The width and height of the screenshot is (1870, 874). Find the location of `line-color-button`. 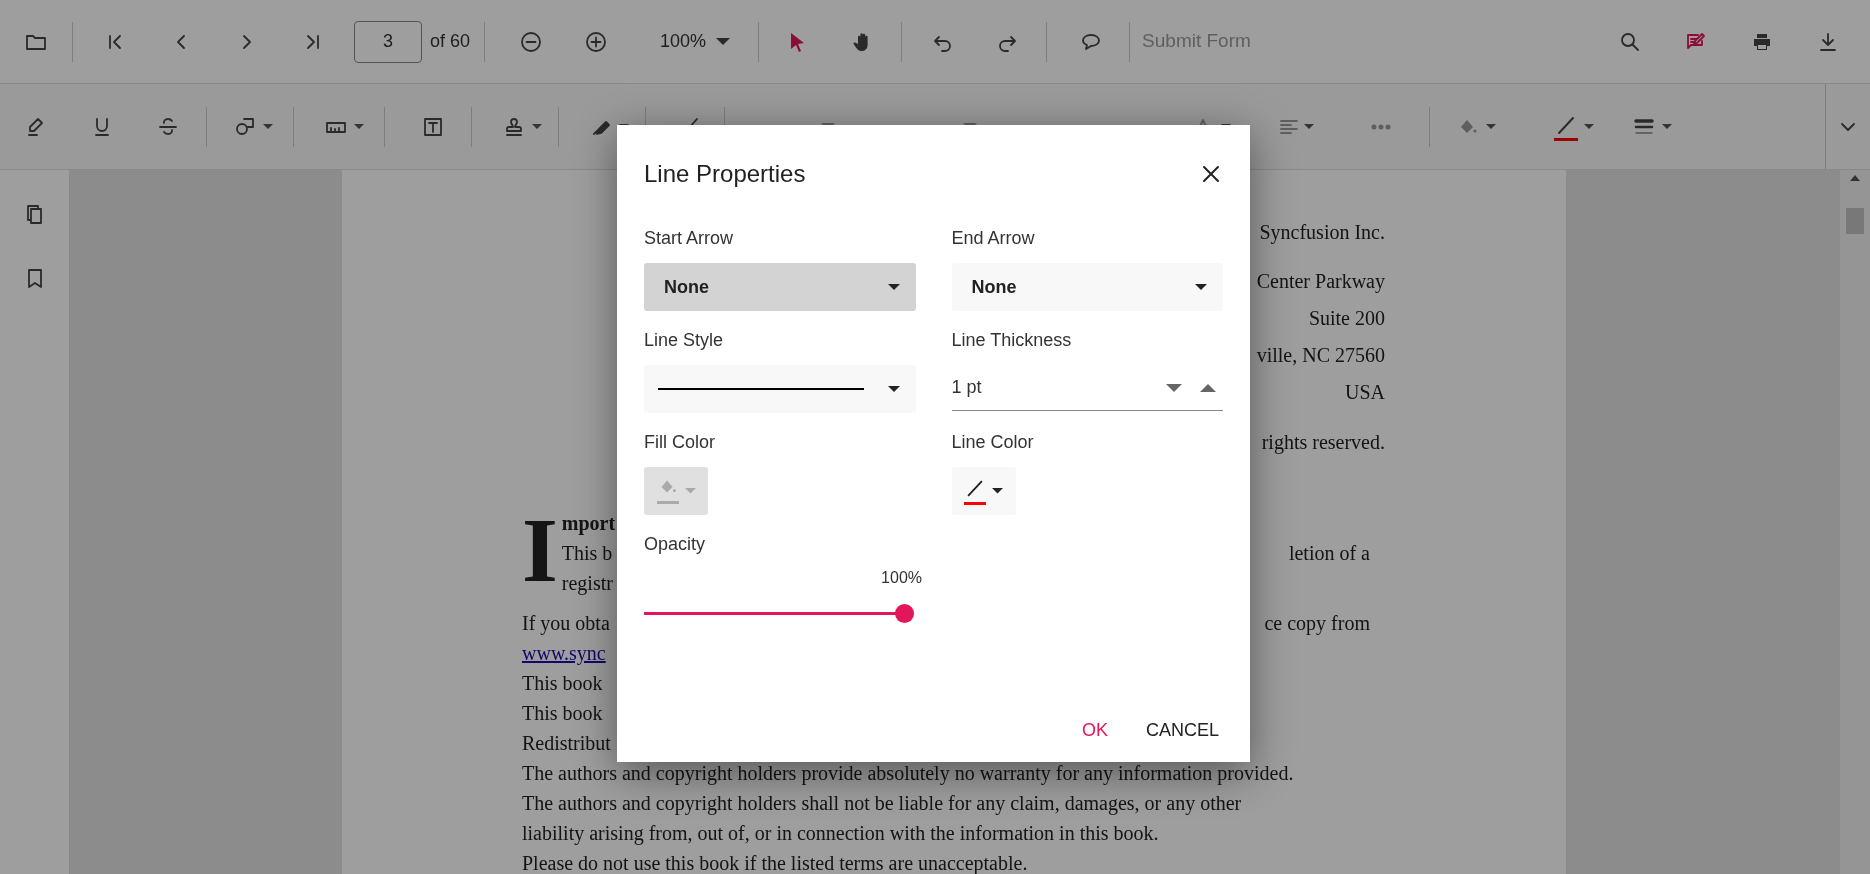

line-color-button is located at coordinates (983, 491).